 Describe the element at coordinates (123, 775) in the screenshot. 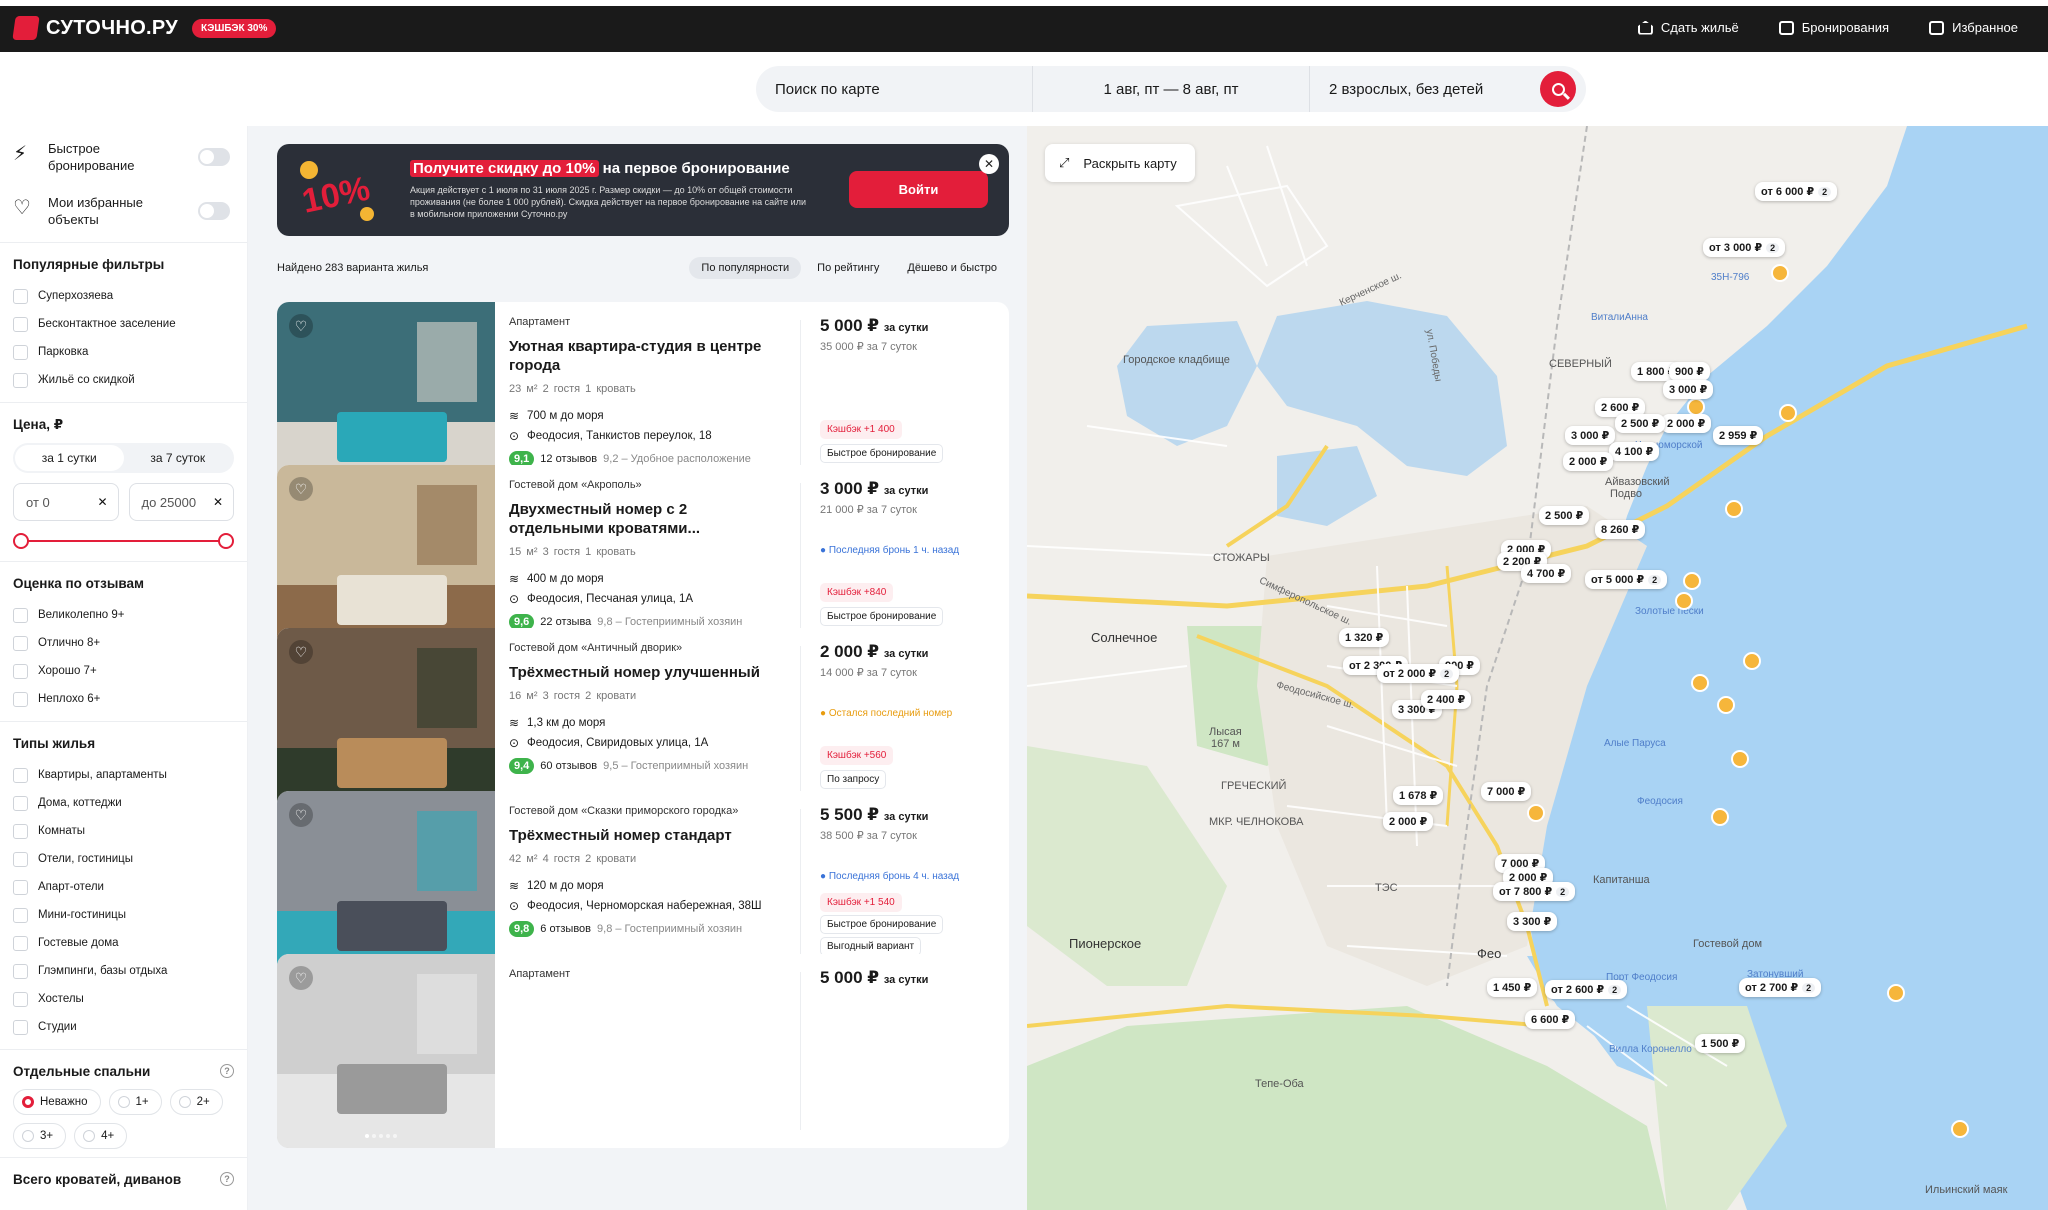

I see `type-filter-option: Квартиры, апартаменты` at that location.